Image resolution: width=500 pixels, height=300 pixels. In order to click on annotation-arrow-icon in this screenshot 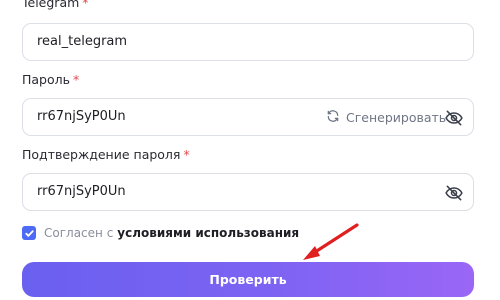, I will do `click(331, 241)`.